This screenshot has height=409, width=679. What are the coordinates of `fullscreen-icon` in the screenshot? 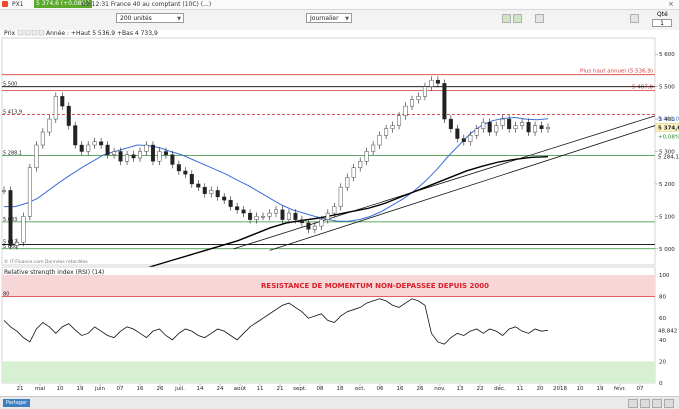 It's located at (669, 403).